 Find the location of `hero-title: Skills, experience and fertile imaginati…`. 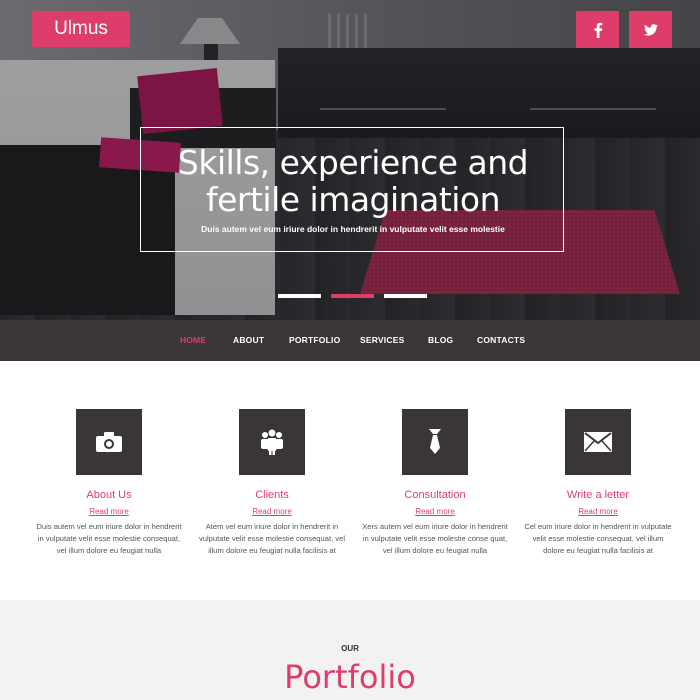

hero-title: Skills, experience and fertile imaginati… is located at coordinates (353, 181).